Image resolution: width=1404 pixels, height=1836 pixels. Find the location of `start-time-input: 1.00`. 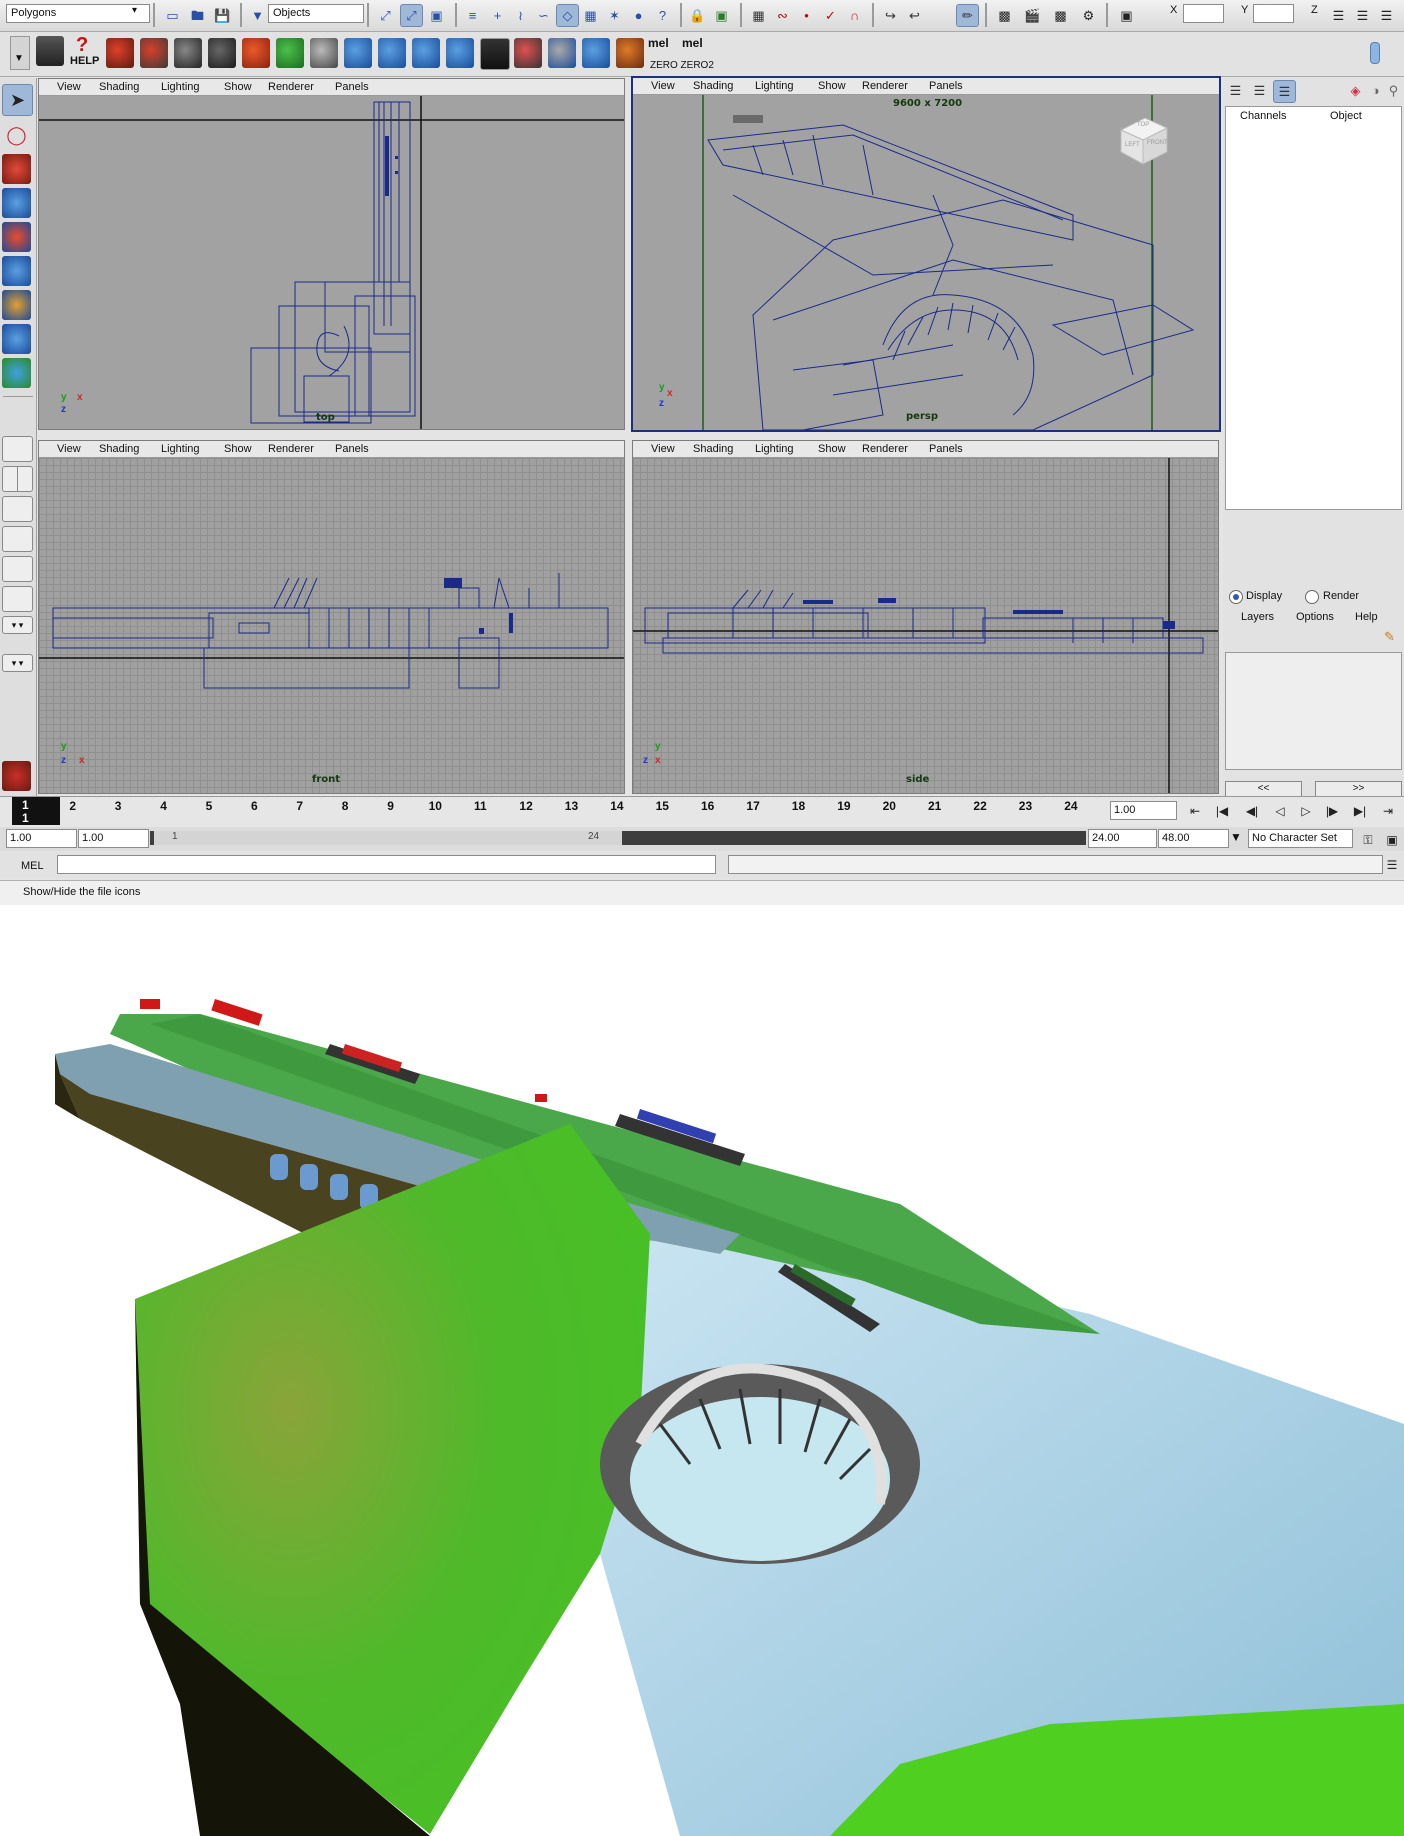

start-time-input: 1.00 is located at coordinates (41, 838).